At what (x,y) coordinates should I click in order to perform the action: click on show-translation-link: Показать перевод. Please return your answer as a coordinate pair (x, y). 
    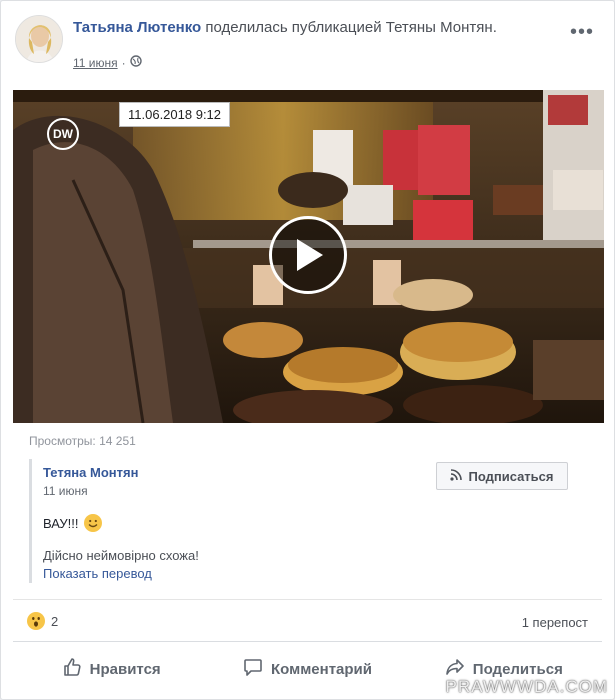
    Looking at the image, I should click on (97, 573).